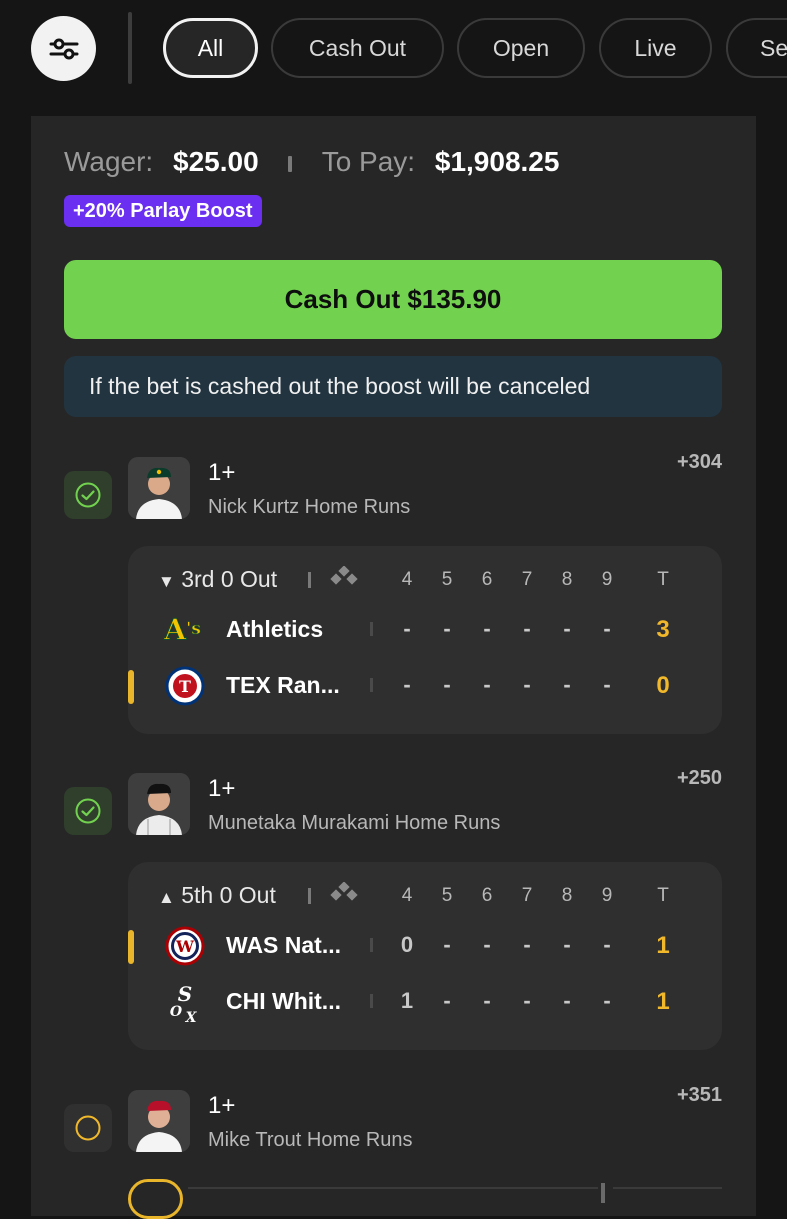  What do you see at coordinates (699, 778) in the screenshot?
I see `leg-odds: +250` at bounding box center [699, 778].